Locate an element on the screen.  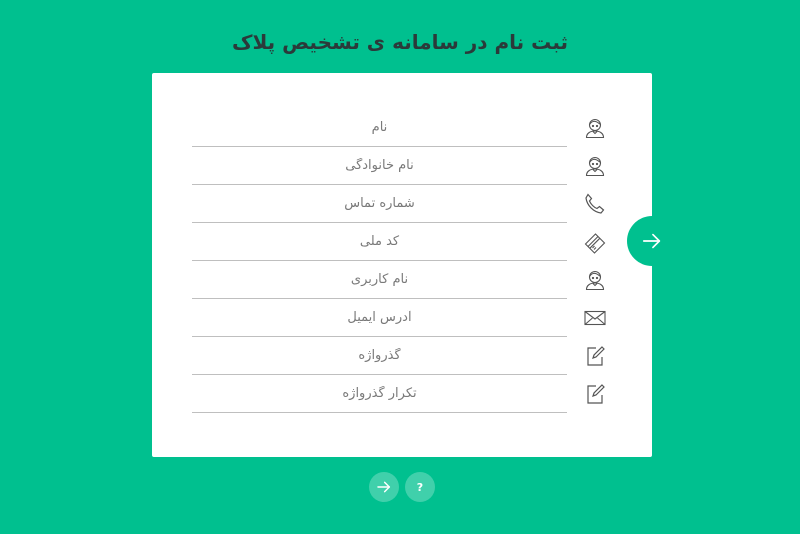
last-name-row is located at coordinates (399, 166).